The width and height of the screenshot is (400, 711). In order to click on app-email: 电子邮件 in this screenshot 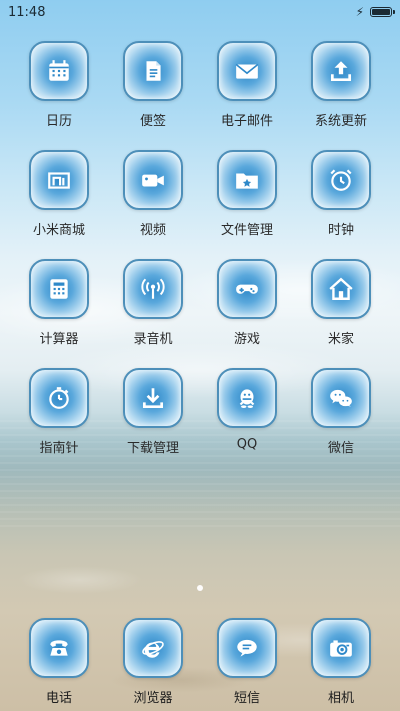, I will do `click(247, 85)`.